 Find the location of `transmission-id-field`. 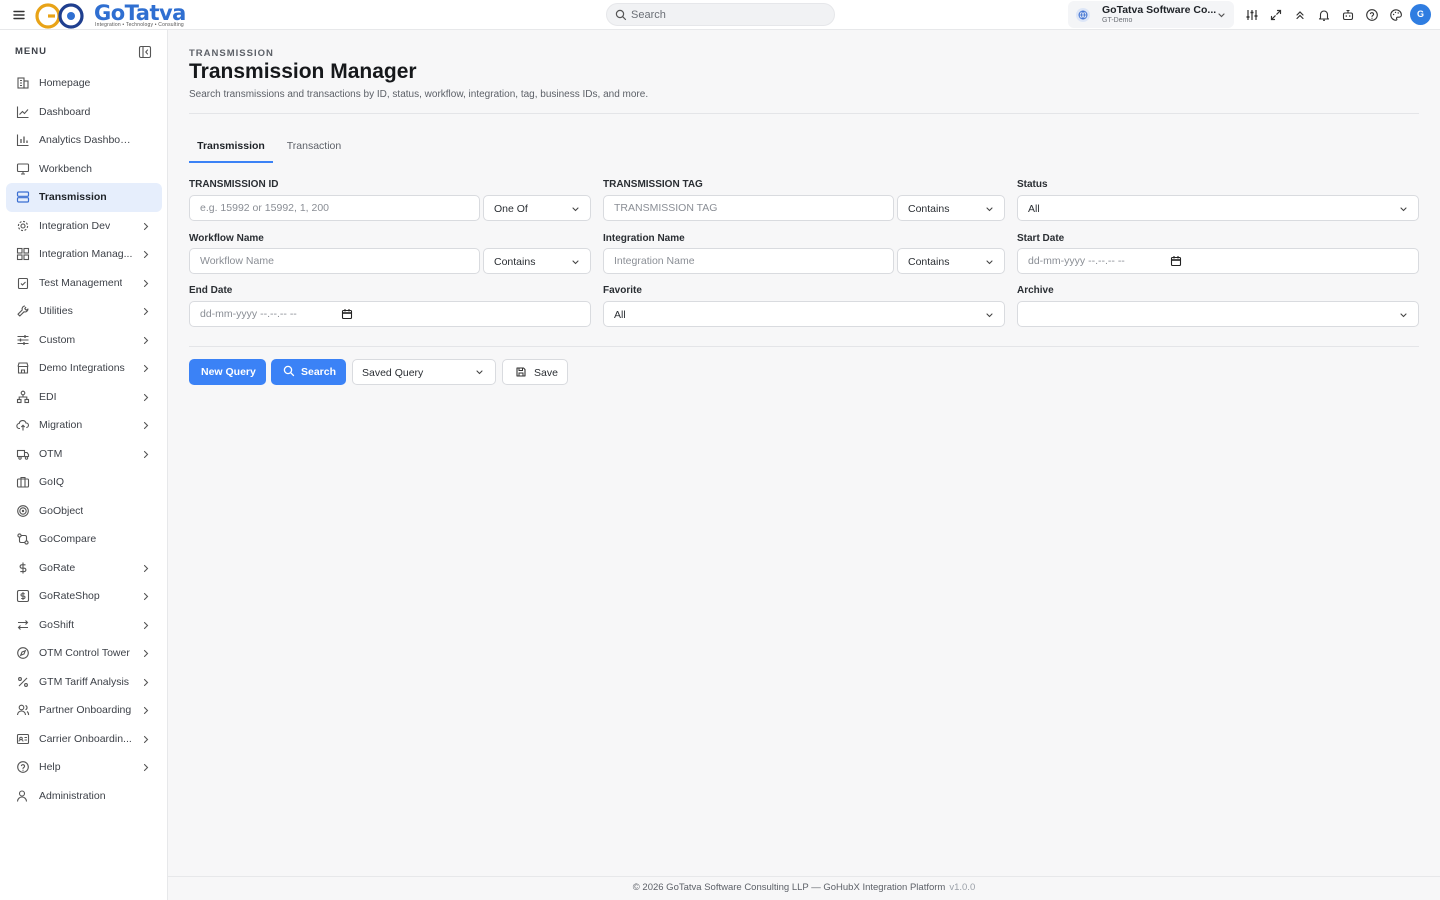

transmission-id-field is located at coordinates (334, 208).